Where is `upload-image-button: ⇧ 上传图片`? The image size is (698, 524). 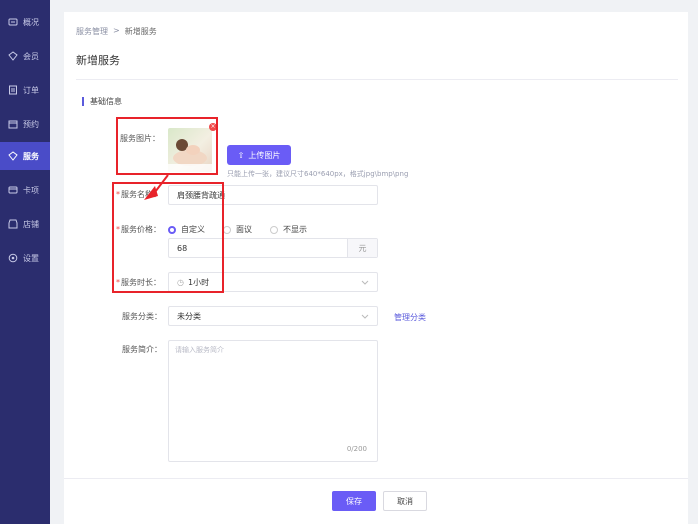
upload-image-button: ⇧ 上传图片 is located at coordinates (259, 155).